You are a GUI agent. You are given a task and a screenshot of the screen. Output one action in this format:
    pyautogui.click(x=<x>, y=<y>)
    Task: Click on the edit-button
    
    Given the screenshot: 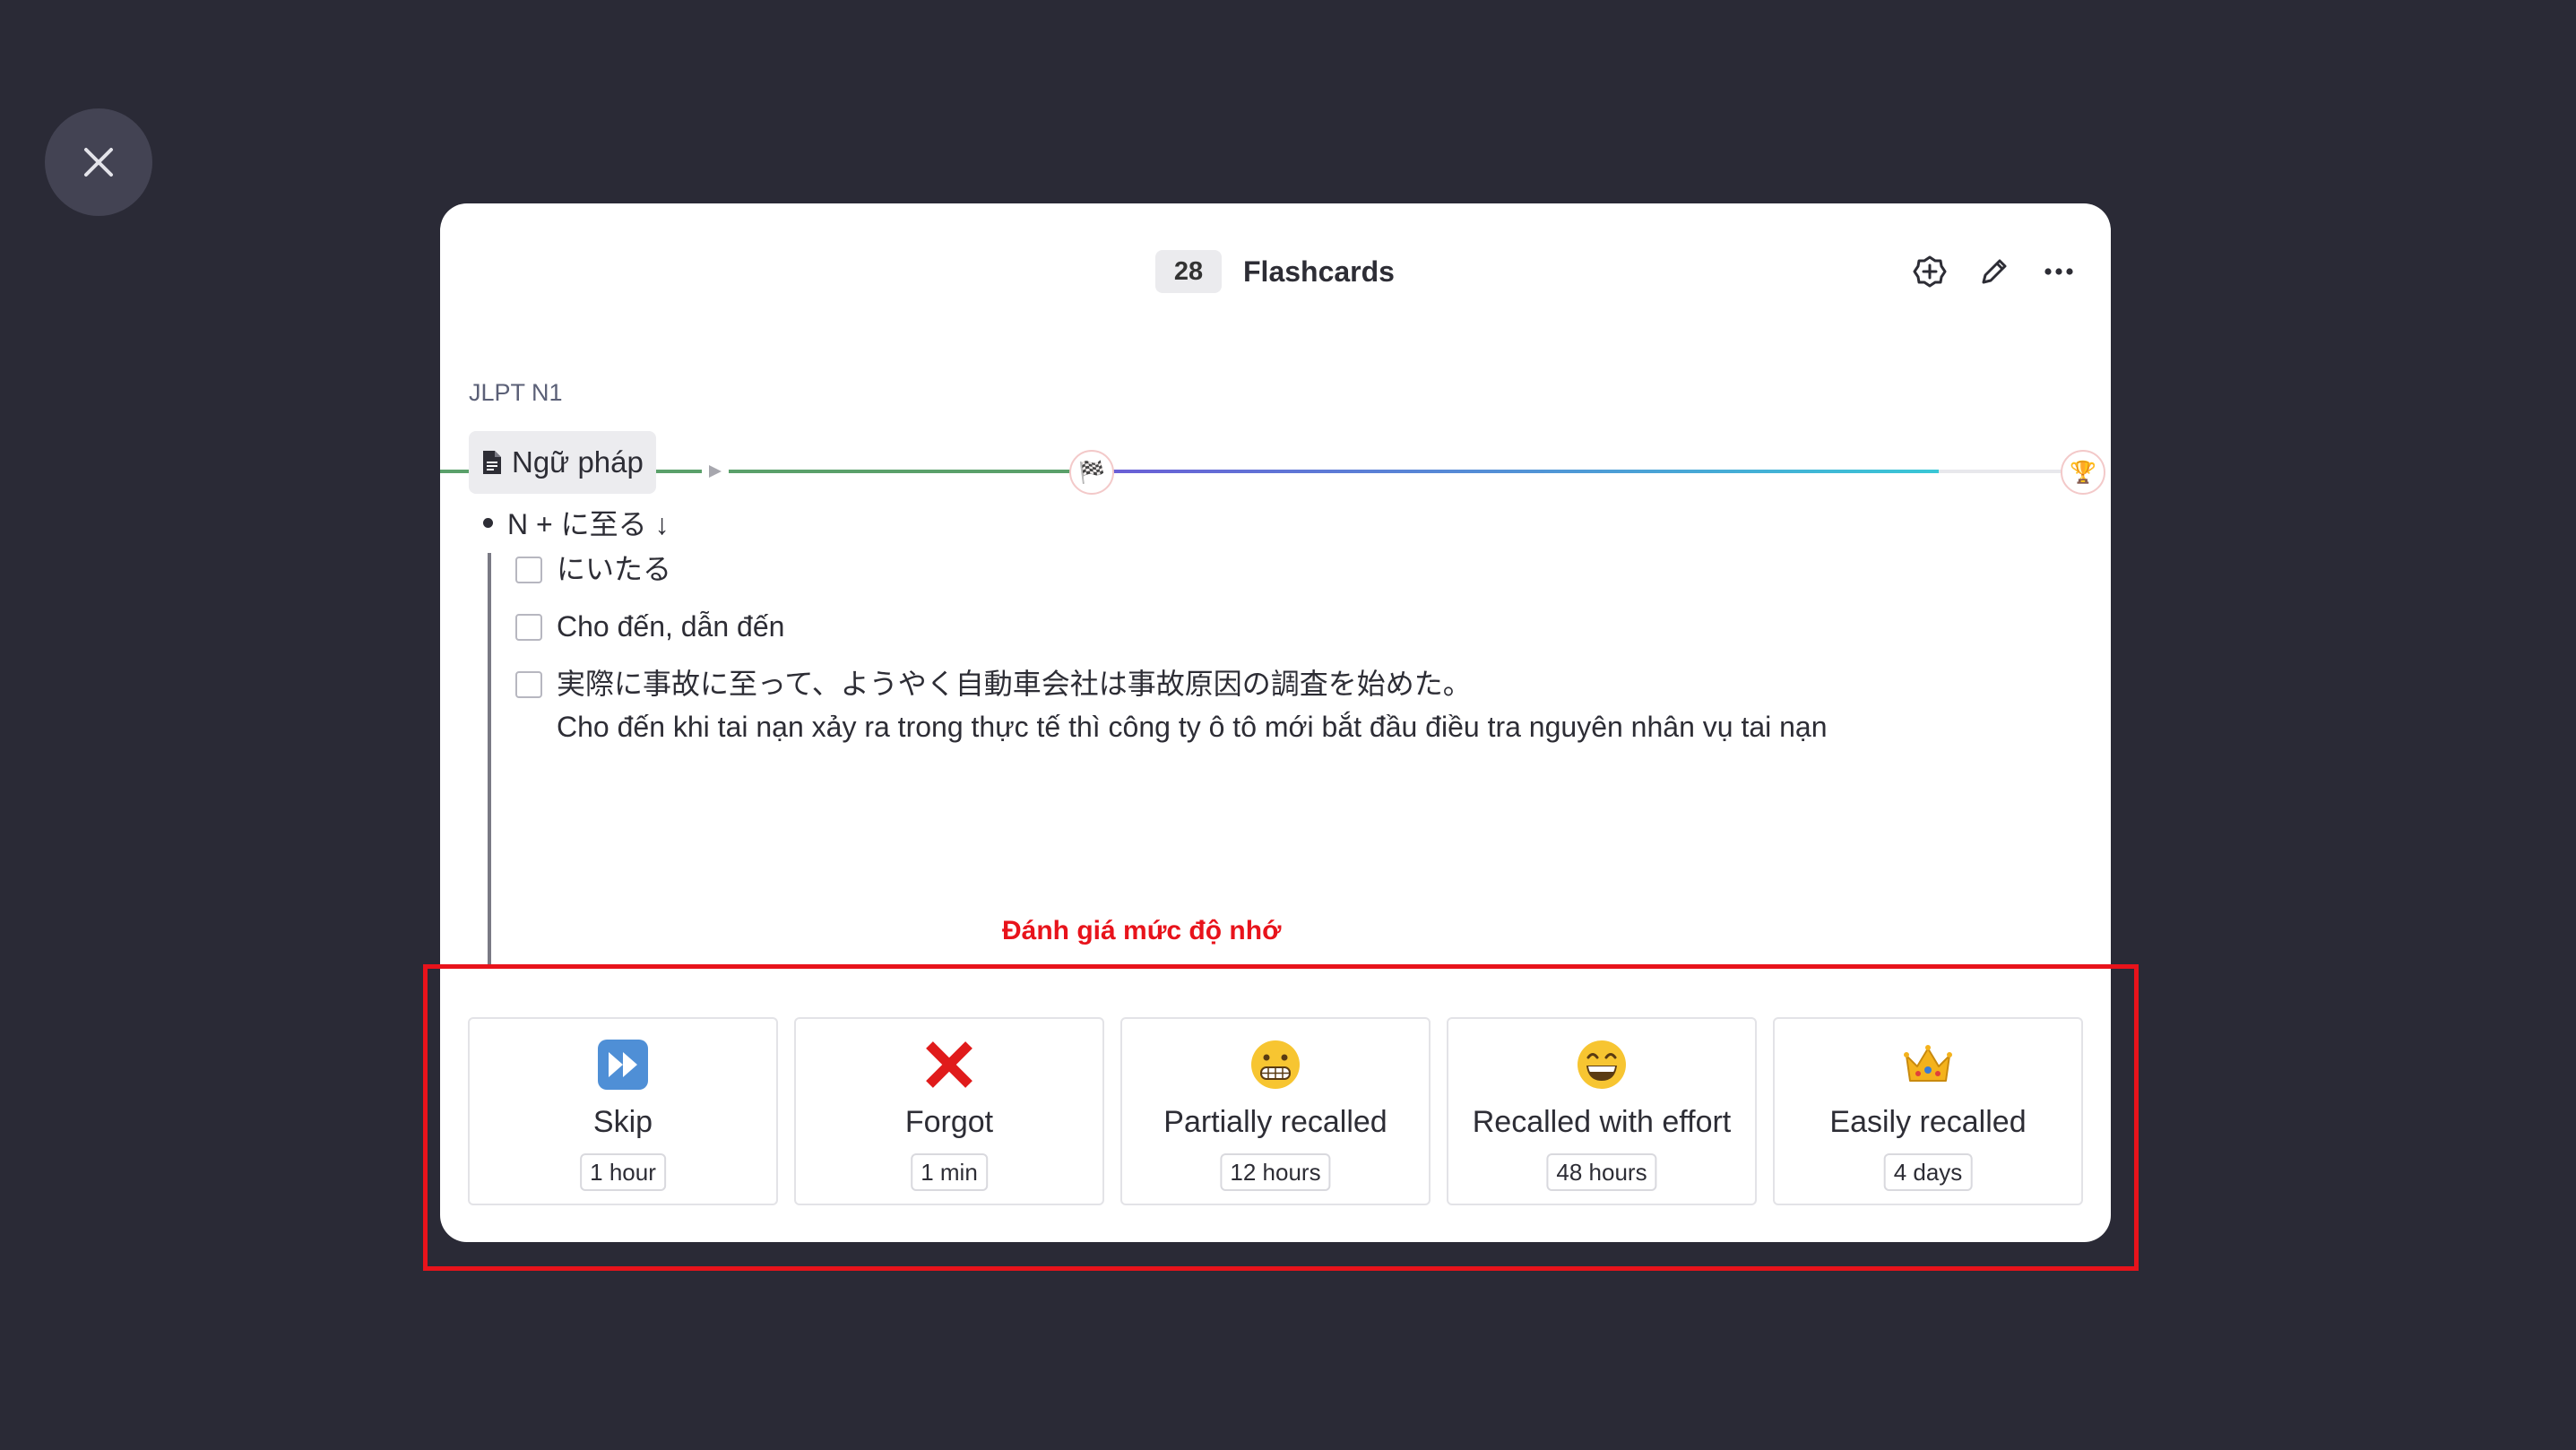 What is the action you would take?
    pyautogui.click(x=1994, y=271)
    